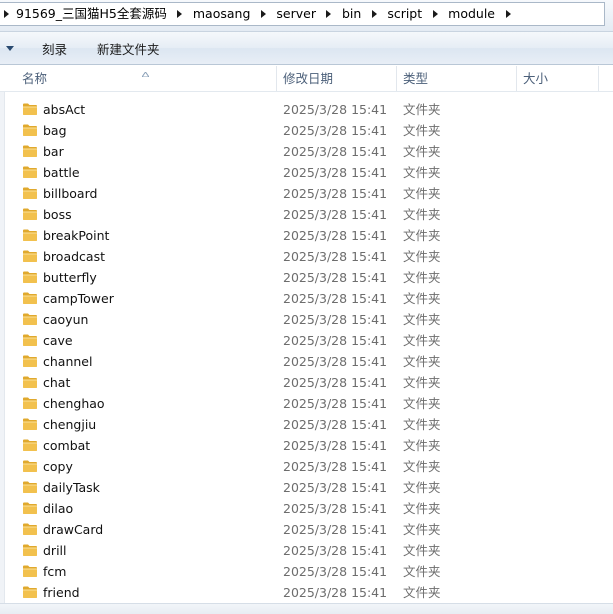 Image resolution: width=613 pixels, height=614 pixels. I want to click on breadcrumb-item: server, so click(296, 14).